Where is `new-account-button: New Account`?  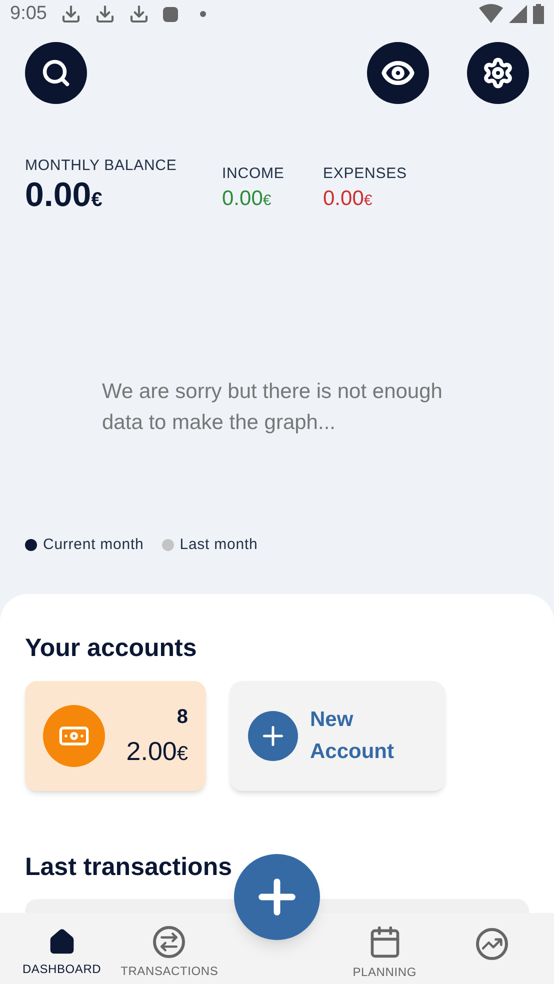 new-account-button: New Account is located at coordinates (337, 736).